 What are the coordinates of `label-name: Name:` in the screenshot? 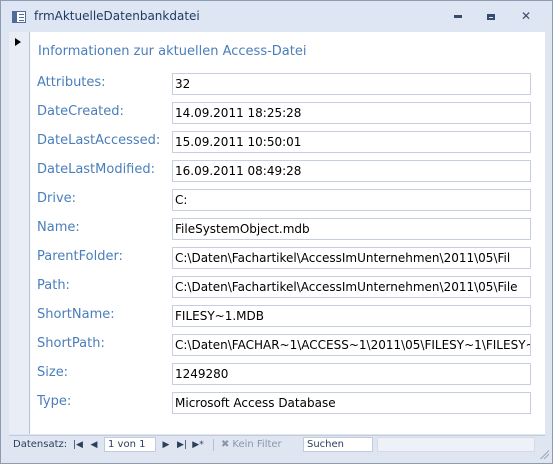 It's located at (58, 227).